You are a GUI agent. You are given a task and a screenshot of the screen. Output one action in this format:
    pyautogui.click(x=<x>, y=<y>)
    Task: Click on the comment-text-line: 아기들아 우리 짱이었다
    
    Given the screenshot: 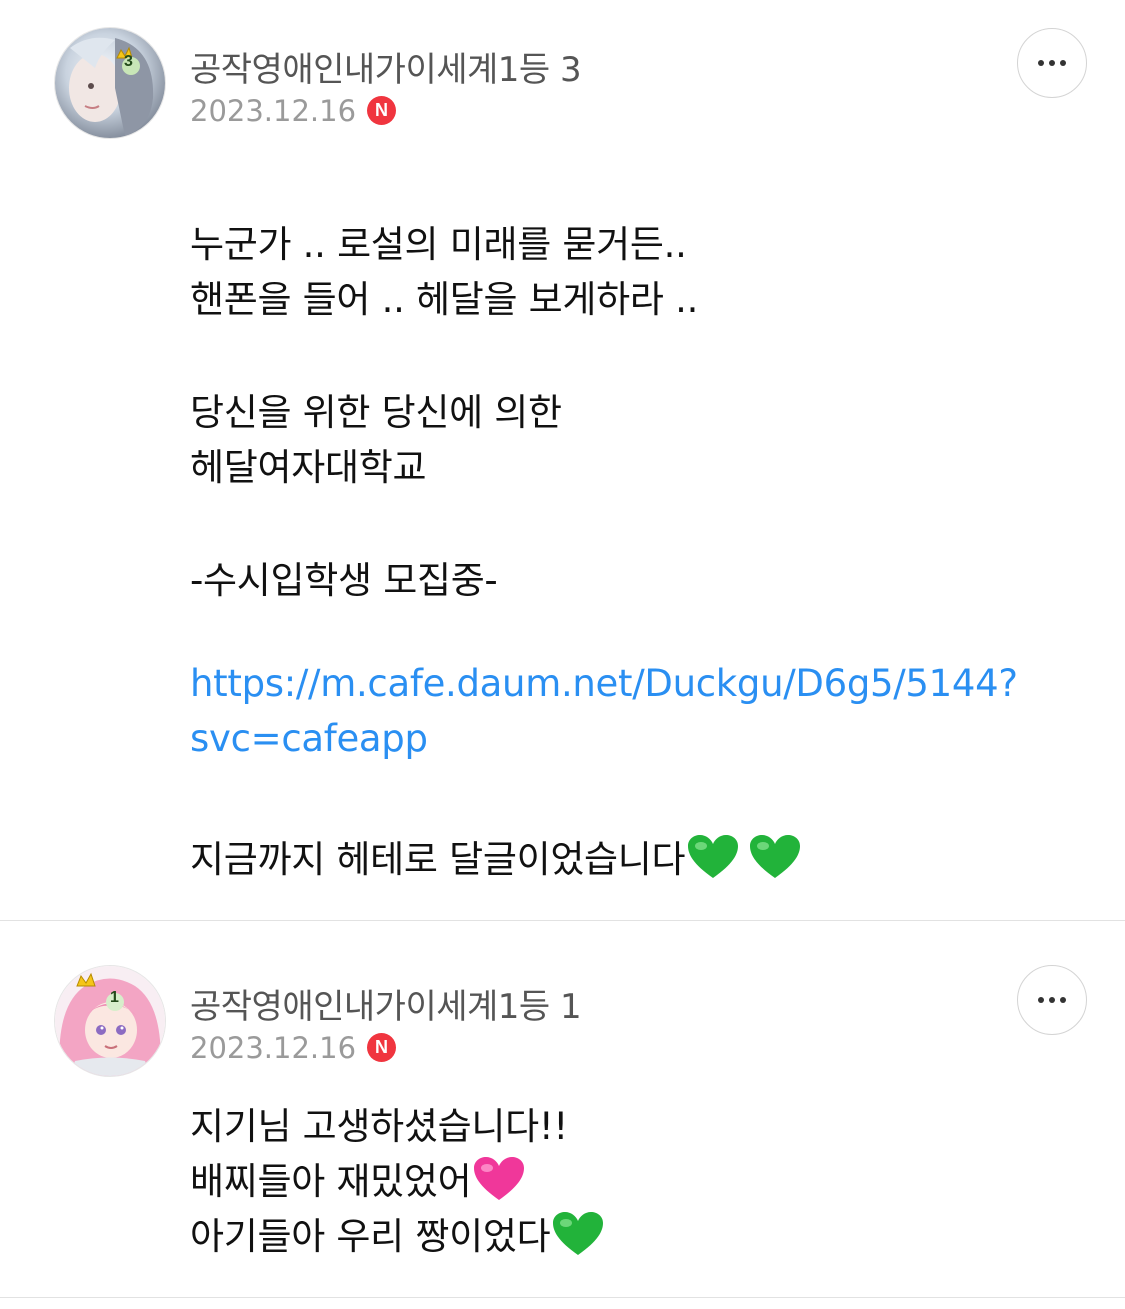 What is the action you would take?
    pyautogui.click(x=397, y=1236)
    